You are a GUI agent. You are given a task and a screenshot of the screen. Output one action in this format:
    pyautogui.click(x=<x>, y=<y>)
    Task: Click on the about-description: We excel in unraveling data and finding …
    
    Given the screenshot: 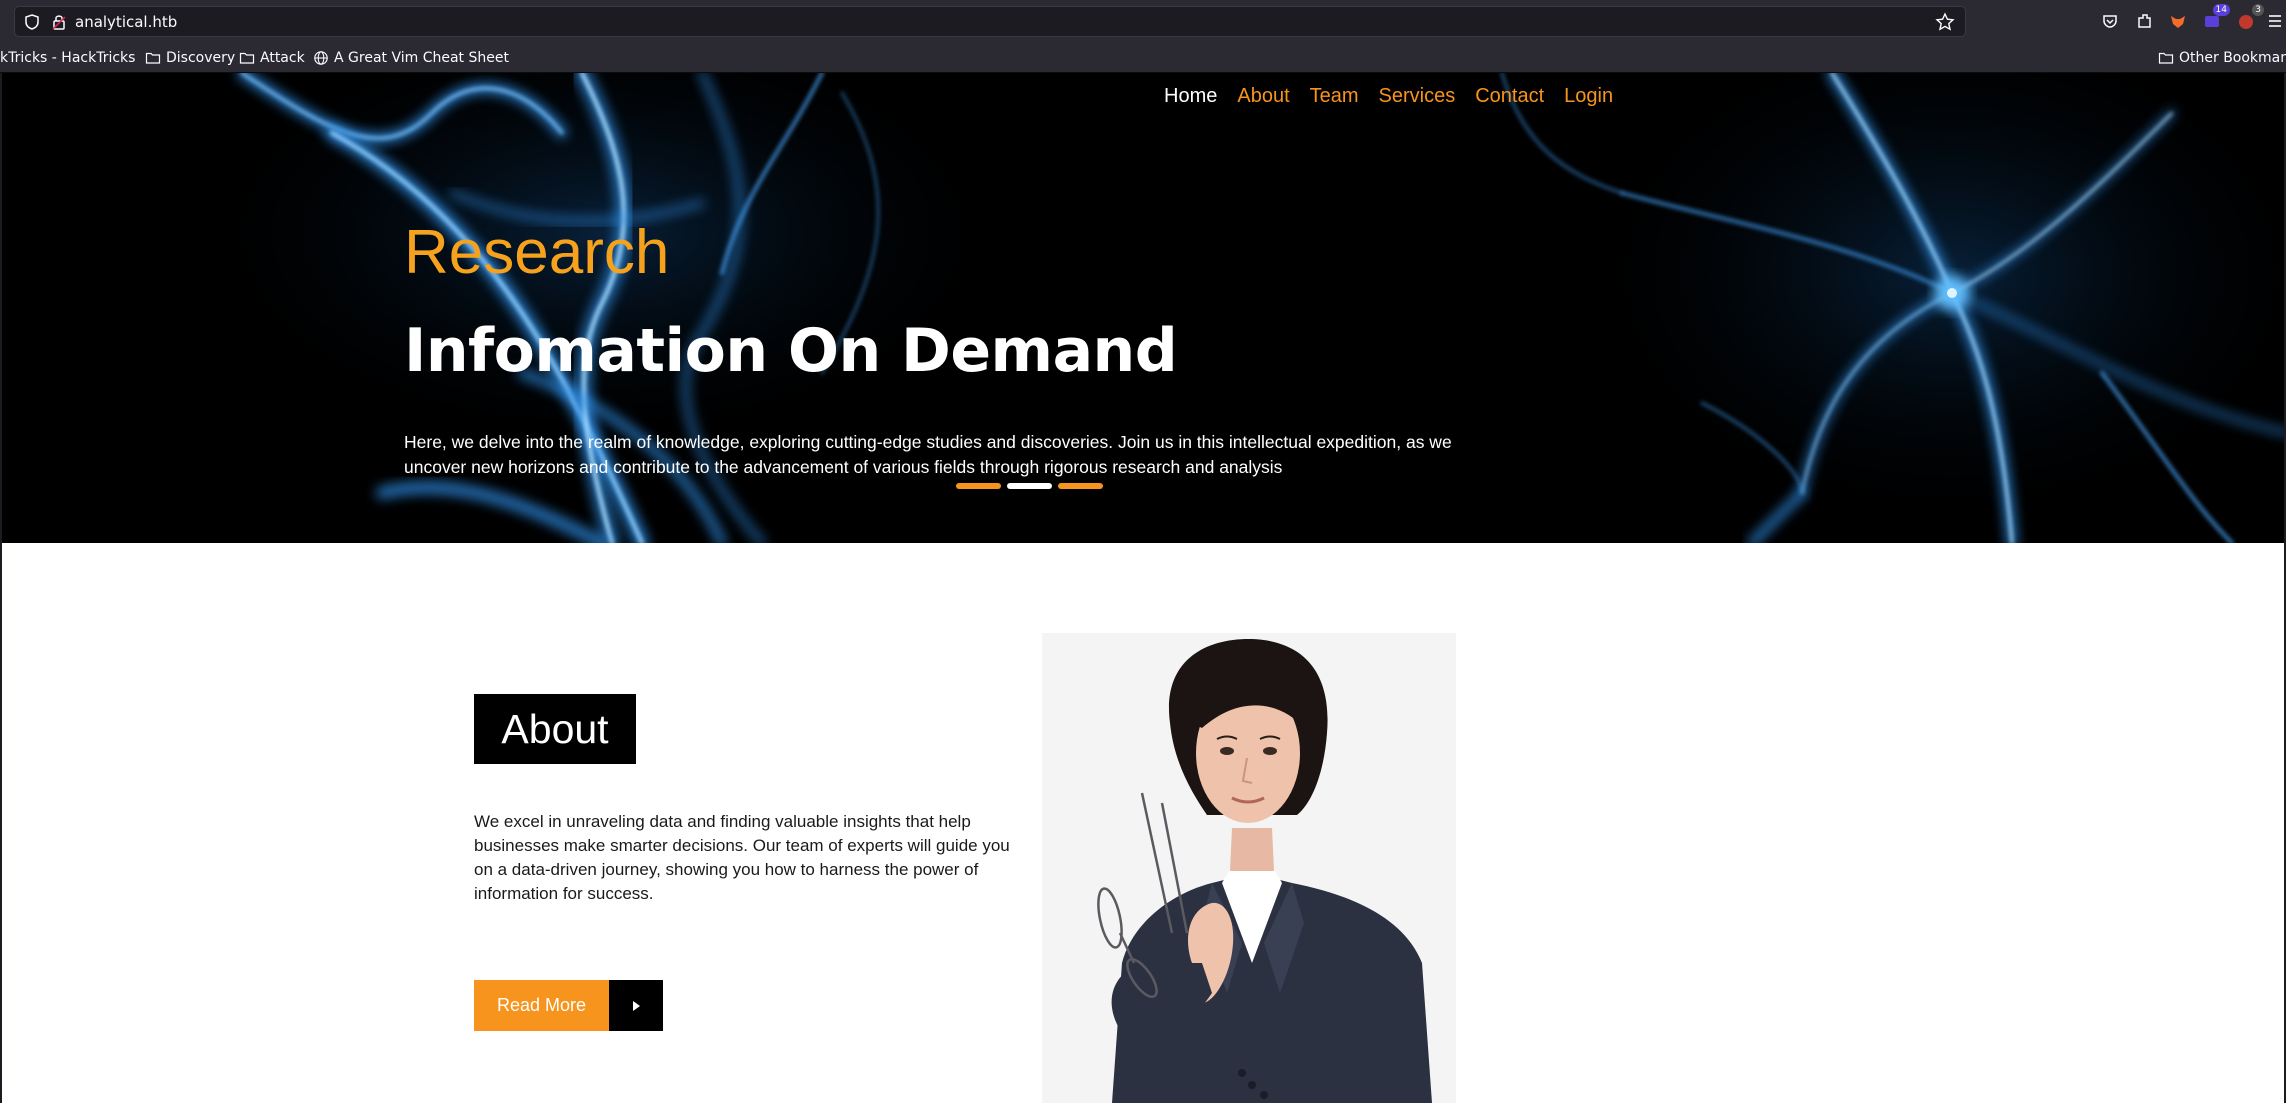 What is the action you would take?
    pyautogui.click(x=742, y=857)
    